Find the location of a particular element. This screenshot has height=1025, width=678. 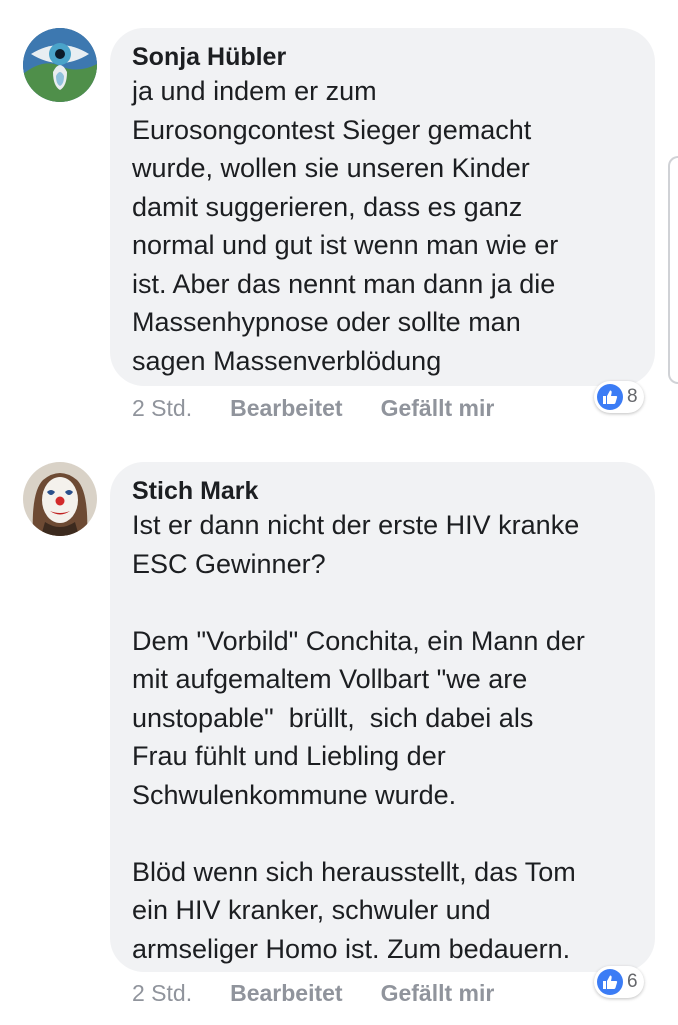

reaction-count: 6 is located at coordinates (632, 981).